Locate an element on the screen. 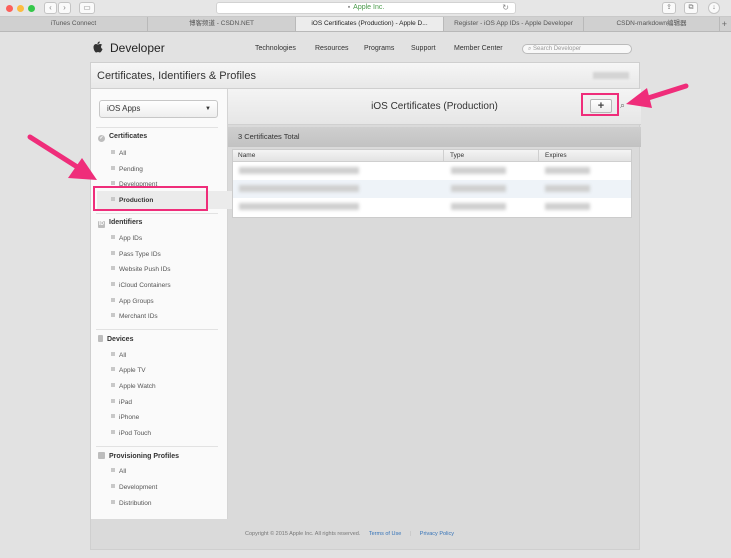 The height and width of the screenshot is (558, 731). arrow-right-icon is located at coordinates (657, 95).